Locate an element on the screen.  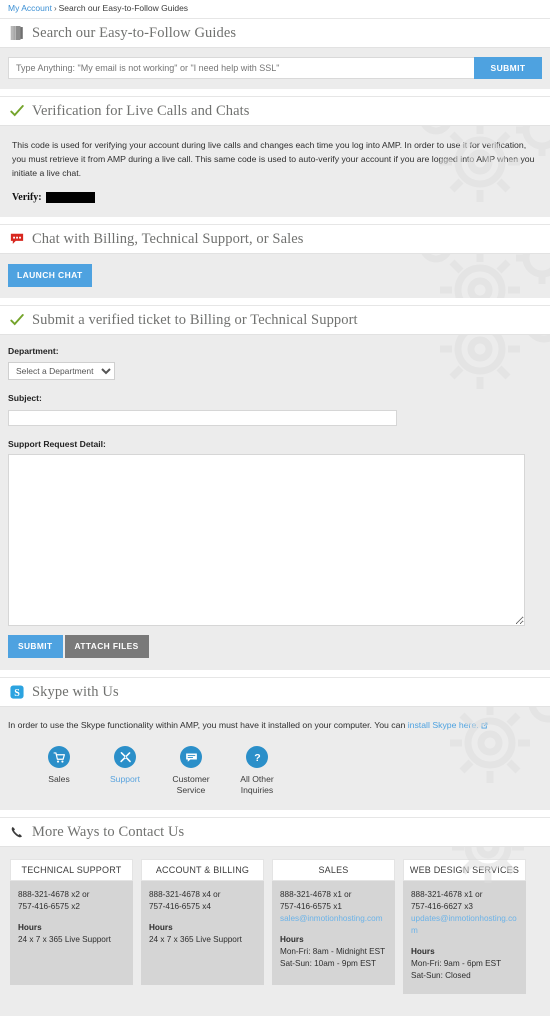
svg-text: S is located at coordinates (17, 693).